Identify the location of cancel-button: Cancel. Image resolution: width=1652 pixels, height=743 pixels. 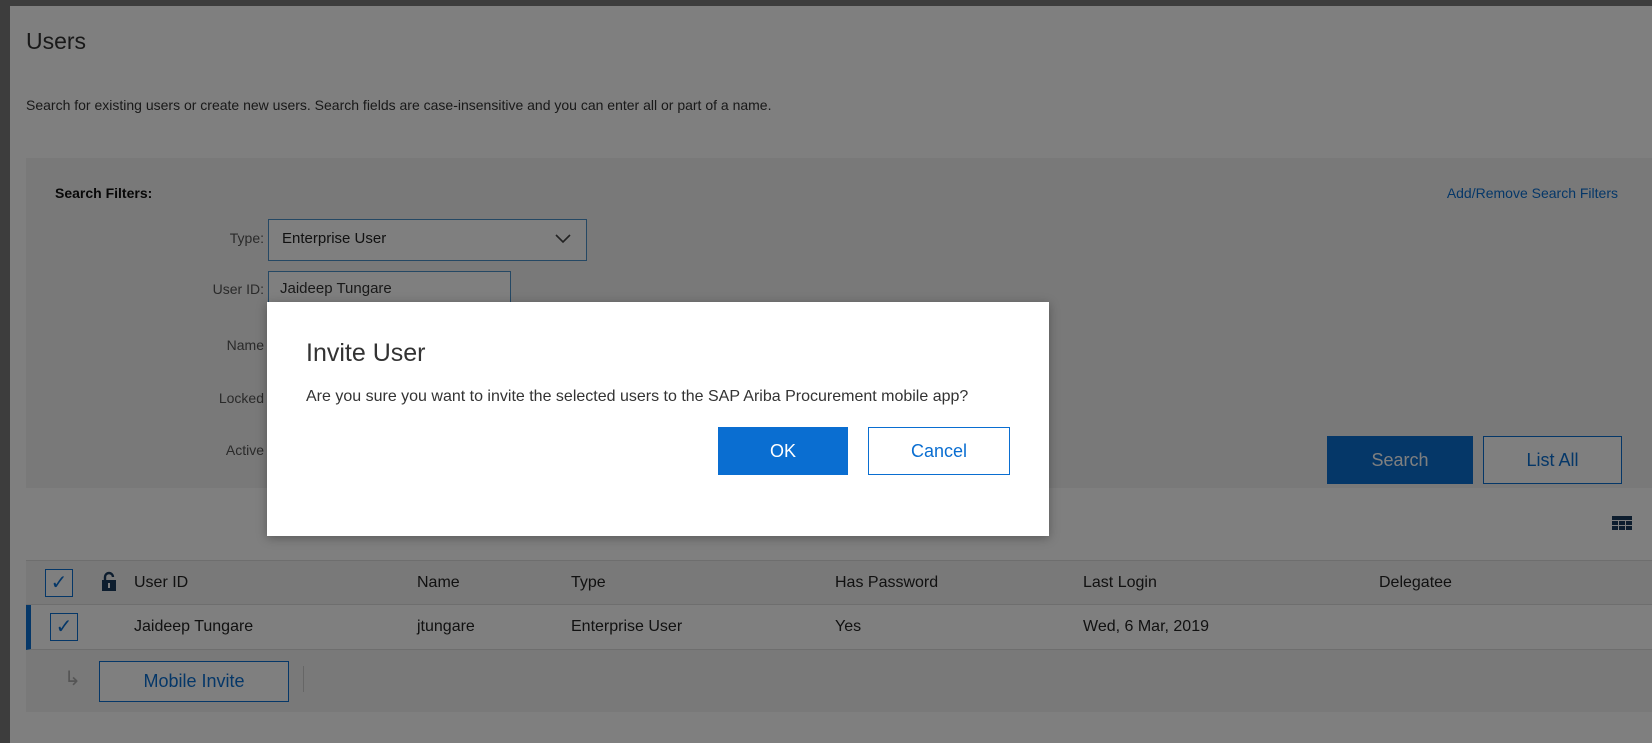
(939, 451).